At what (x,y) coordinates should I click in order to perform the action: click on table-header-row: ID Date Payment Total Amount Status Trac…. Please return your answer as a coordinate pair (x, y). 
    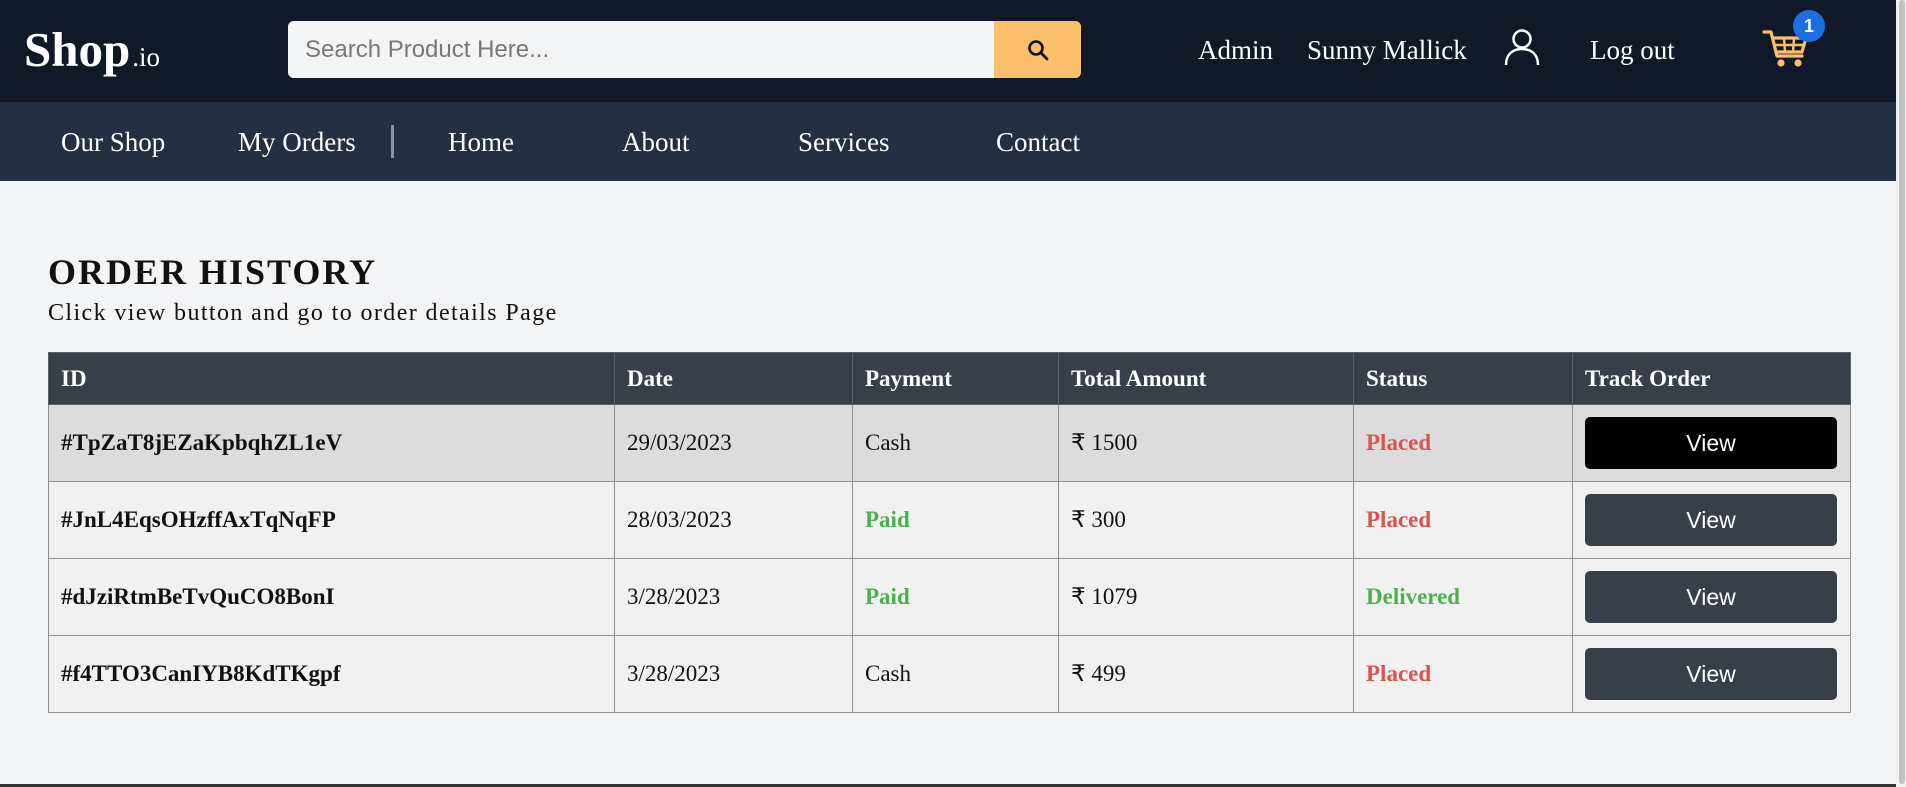
    Looking at the image, I should click on (949, 378).